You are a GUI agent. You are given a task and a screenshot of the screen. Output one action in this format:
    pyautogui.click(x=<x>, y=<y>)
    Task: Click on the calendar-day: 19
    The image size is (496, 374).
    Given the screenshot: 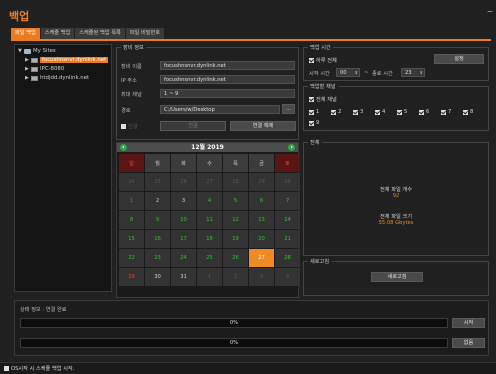 What is the action you would take?
    pyautogui.click(x=235, y=239)
    